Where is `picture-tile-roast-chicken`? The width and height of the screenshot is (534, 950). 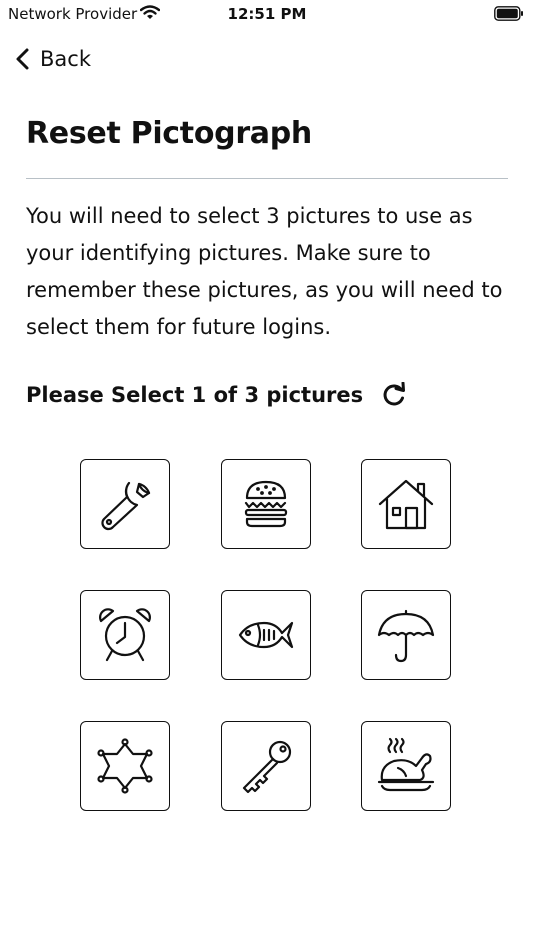
picture-tile-roast-chicken is located at coordinates (406, 766).